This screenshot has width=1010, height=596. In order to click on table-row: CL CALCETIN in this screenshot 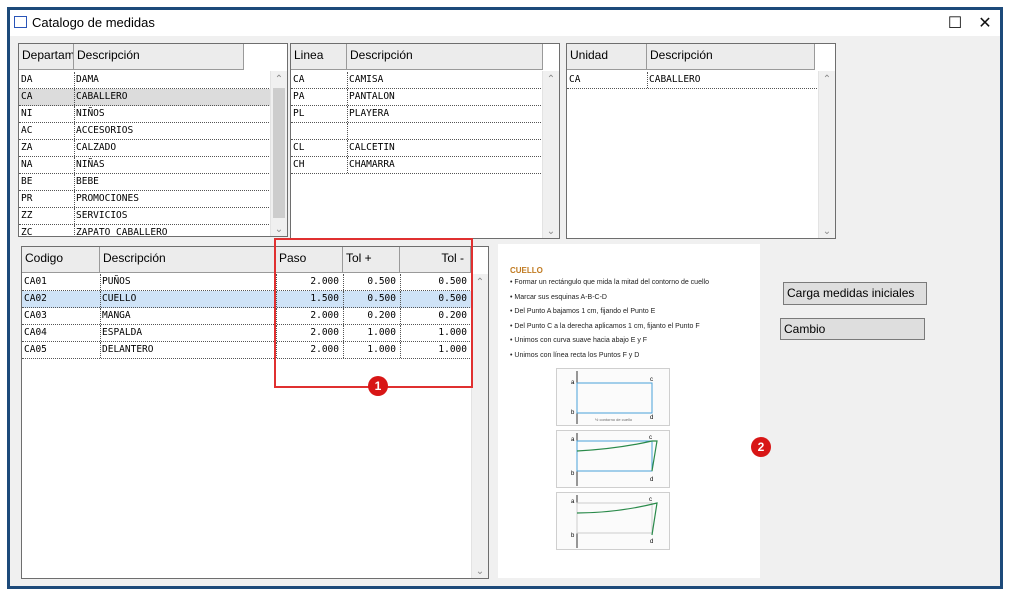, I will do `click(417, 148)`.